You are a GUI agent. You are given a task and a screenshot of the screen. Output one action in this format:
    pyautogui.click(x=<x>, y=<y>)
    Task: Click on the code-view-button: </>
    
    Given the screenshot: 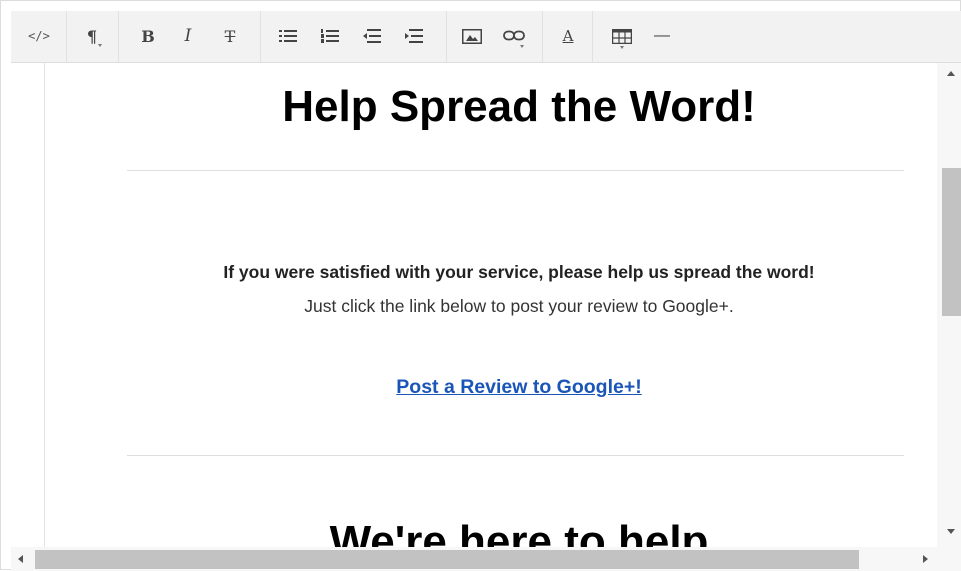 What is the action you would take?
    pyautogui.click(x=39, y=36)
    